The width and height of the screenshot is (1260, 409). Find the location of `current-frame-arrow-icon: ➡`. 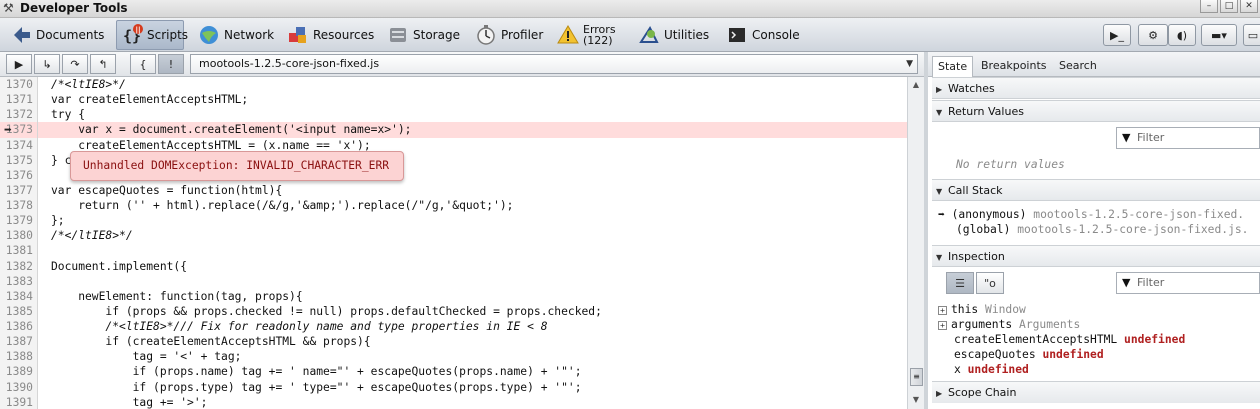

current-frame-arrow-icon: ➡ is located at coordinates (941, 214).